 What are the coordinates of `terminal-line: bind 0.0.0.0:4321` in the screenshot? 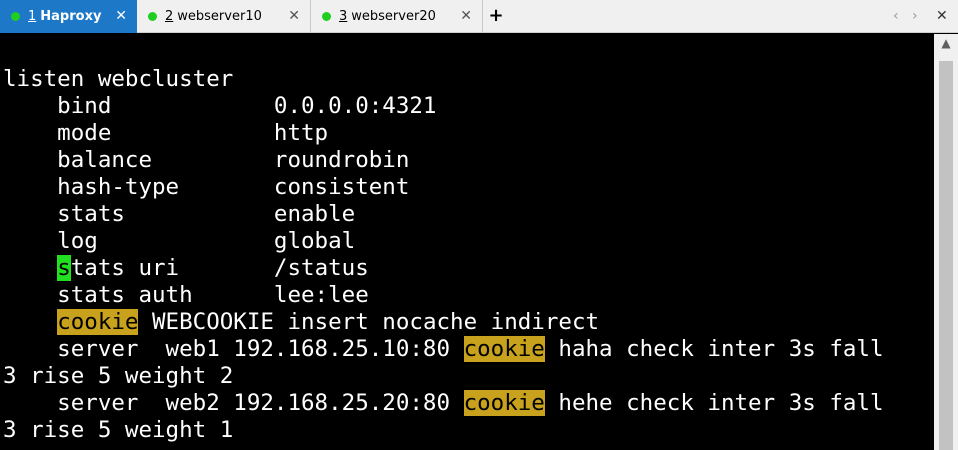 It's located at (220, 106).